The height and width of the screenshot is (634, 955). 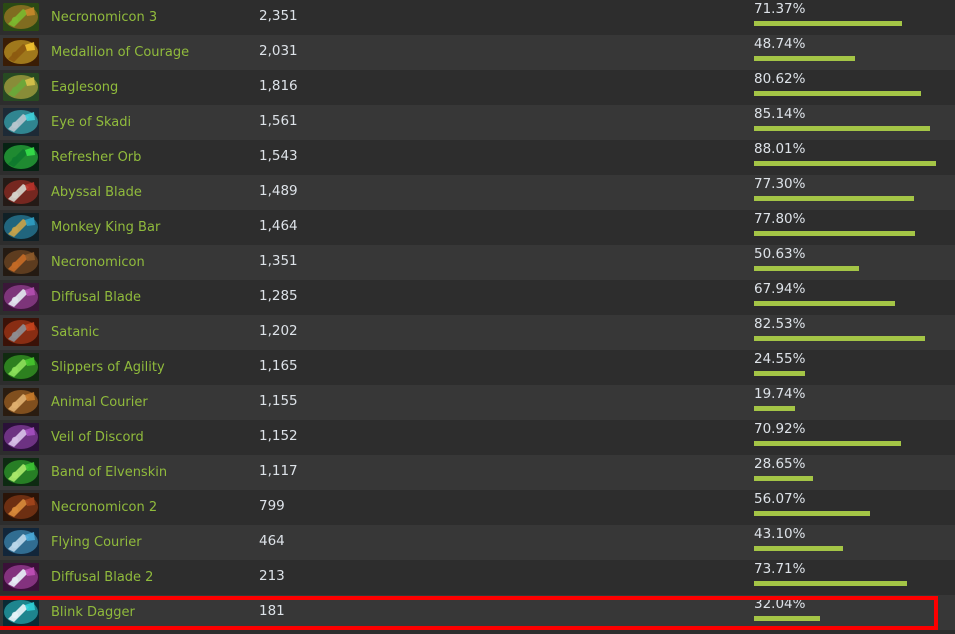 What do you see at coordinates (477, 507) in the screenshot?
I see `table-row: Necronomicon 2 799 56.07%` at bounding box center [477, 507].